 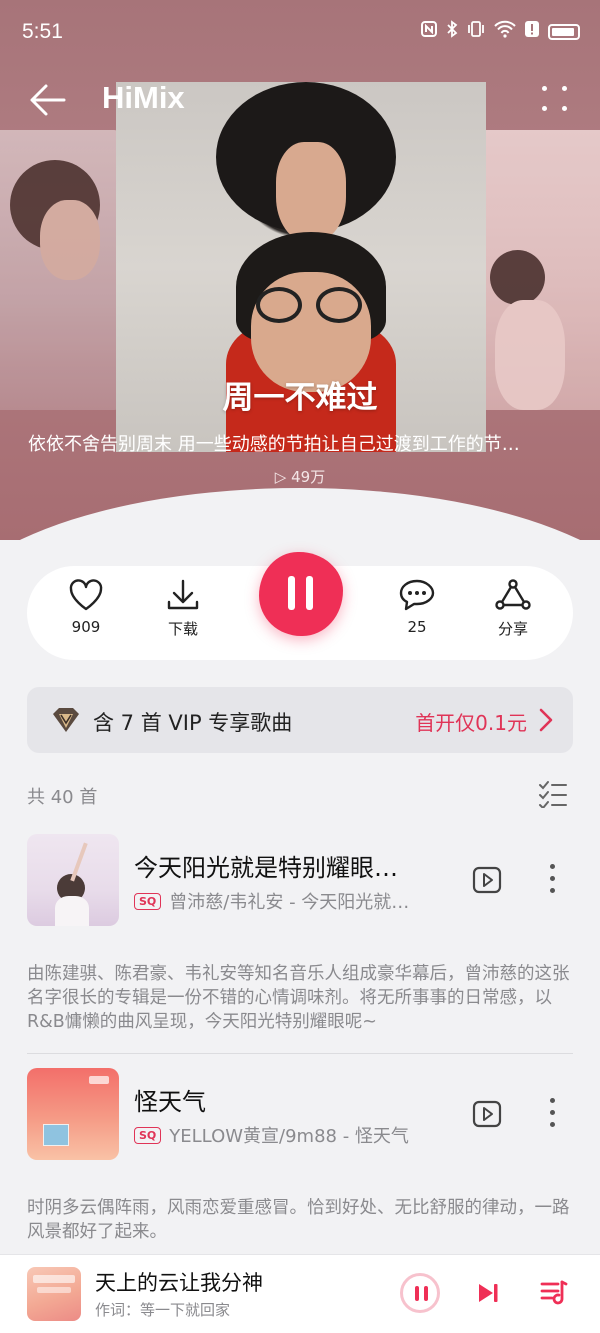 I want to click on download-button: 下载, so click(x=183, y=608).